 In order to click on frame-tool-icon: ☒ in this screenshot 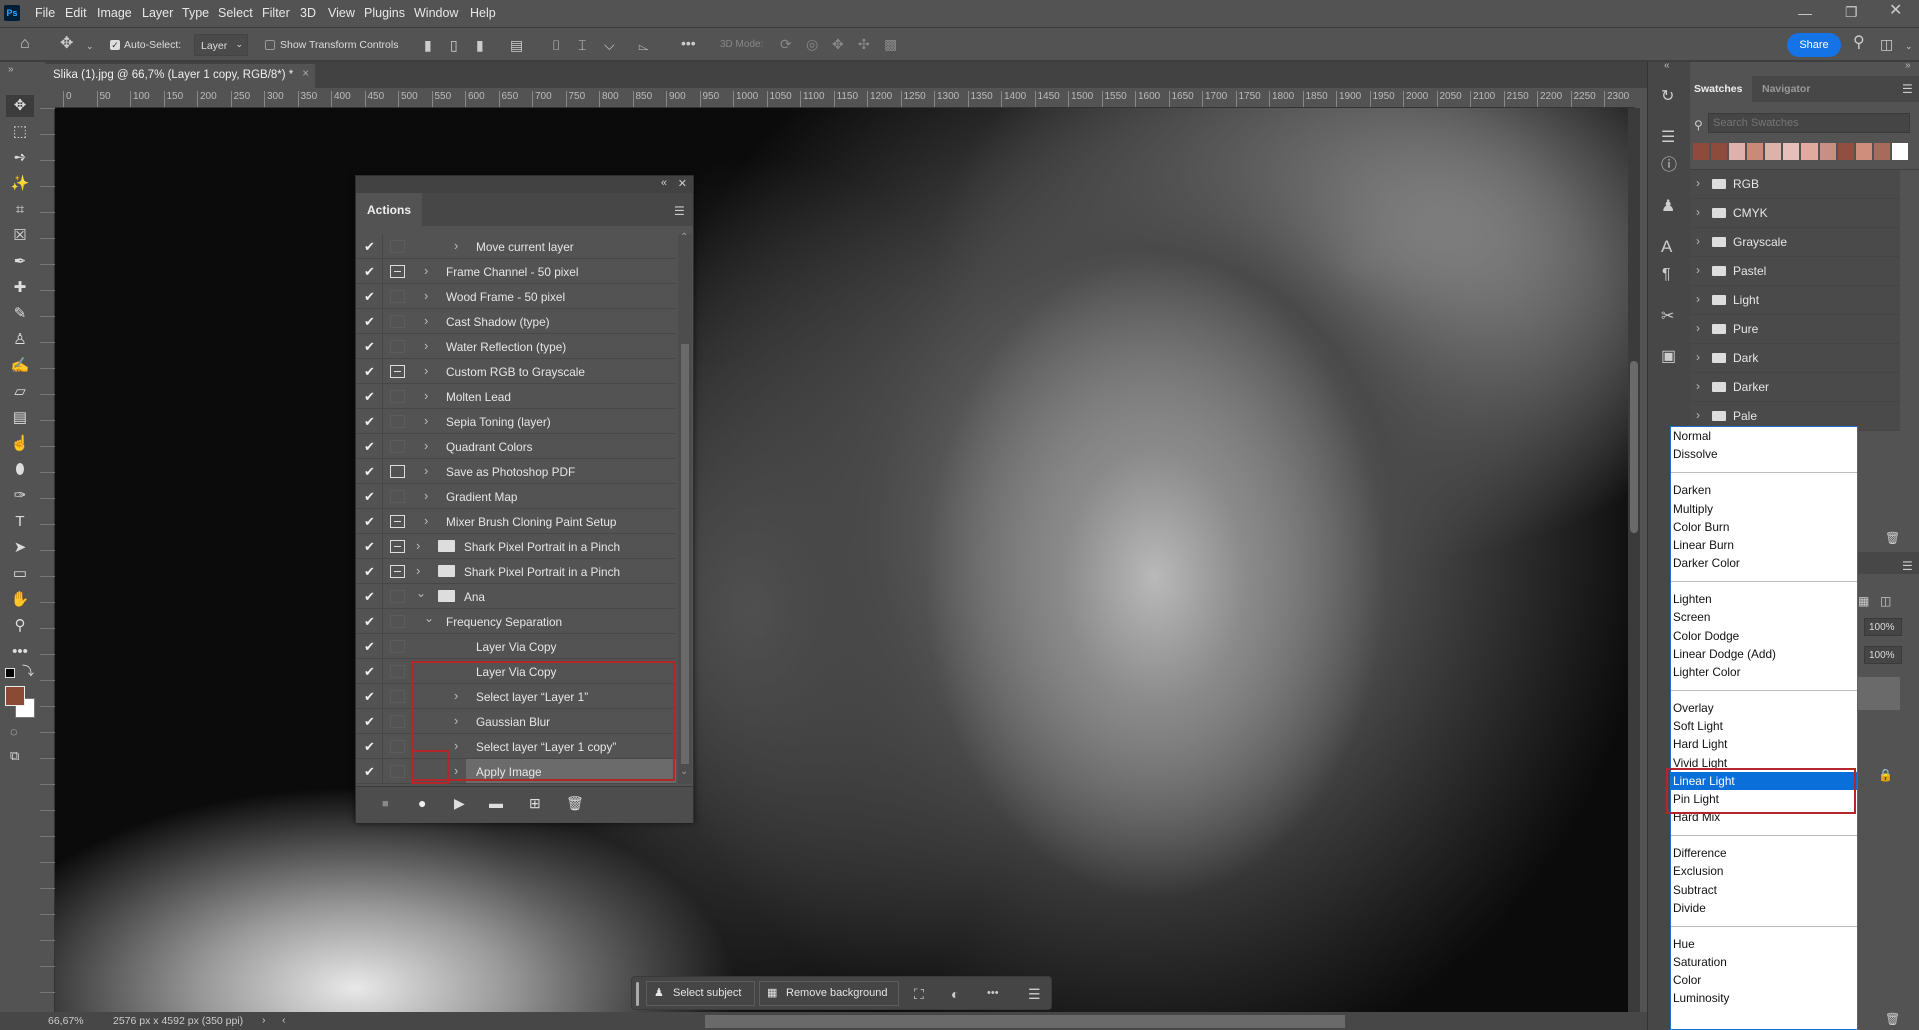, I will do `click(20, 236)`.